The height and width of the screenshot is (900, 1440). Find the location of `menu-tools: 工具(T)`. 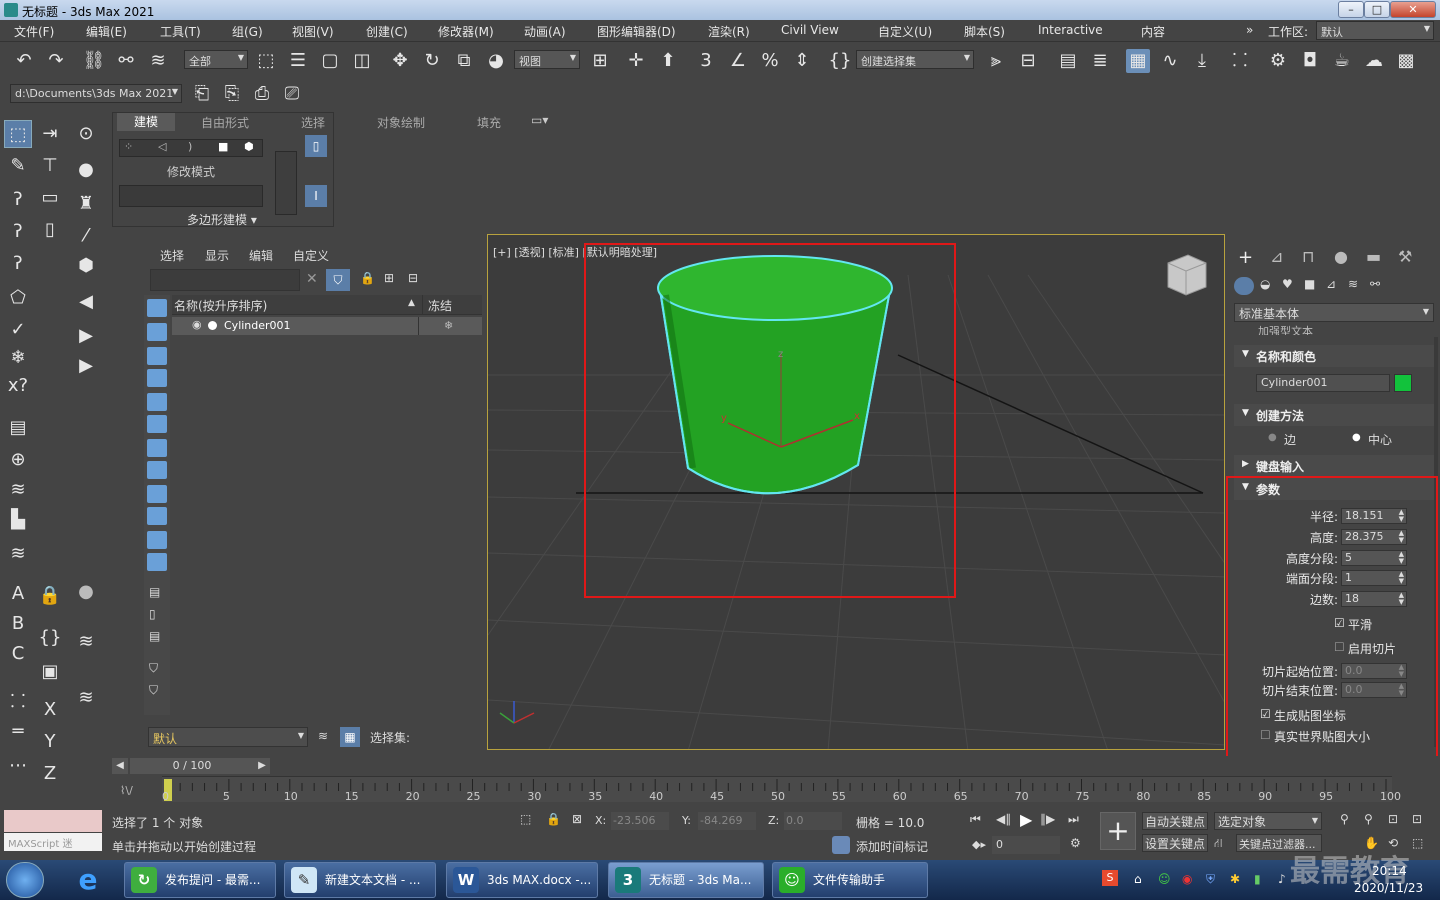

menu-tools: 工具(T) is located at coordinates (180, 31).